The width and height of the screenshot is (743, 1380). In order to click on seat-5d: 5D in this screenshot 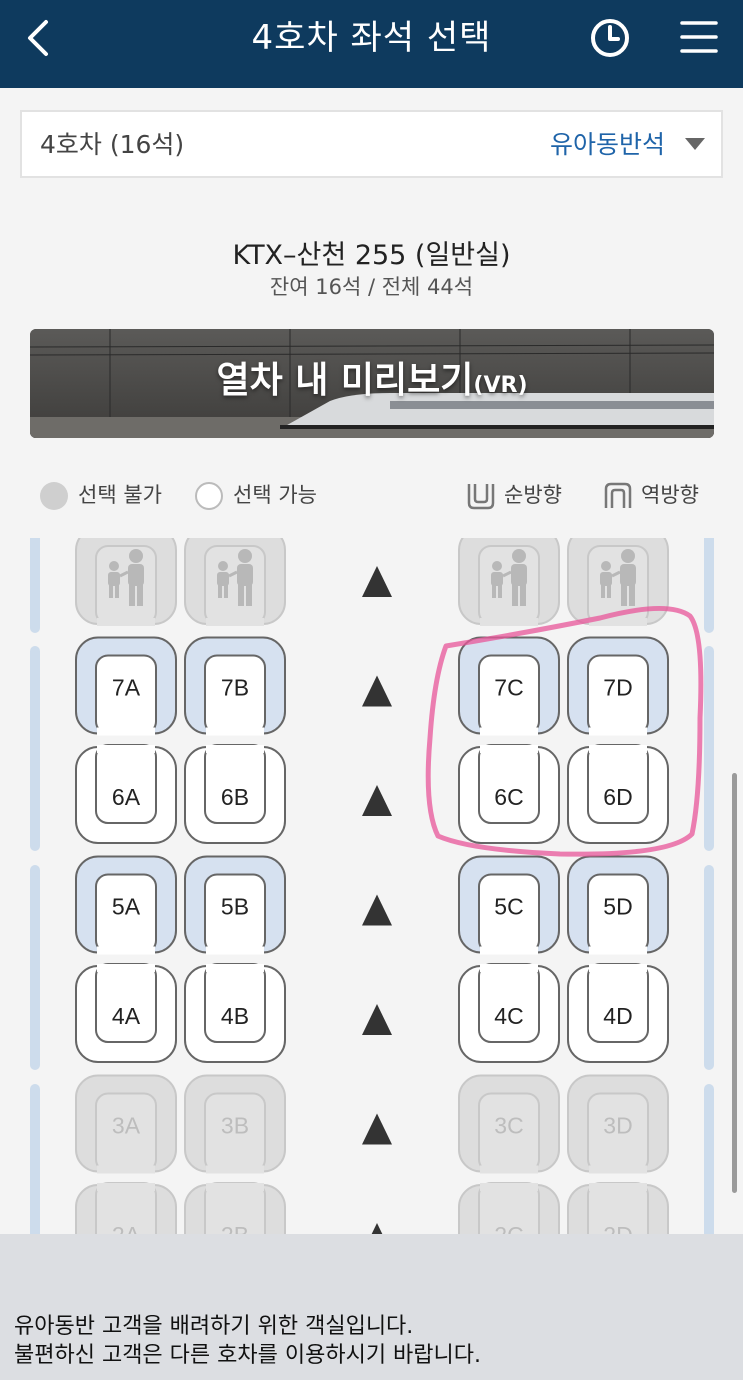, I will do `click(618, 905)`.